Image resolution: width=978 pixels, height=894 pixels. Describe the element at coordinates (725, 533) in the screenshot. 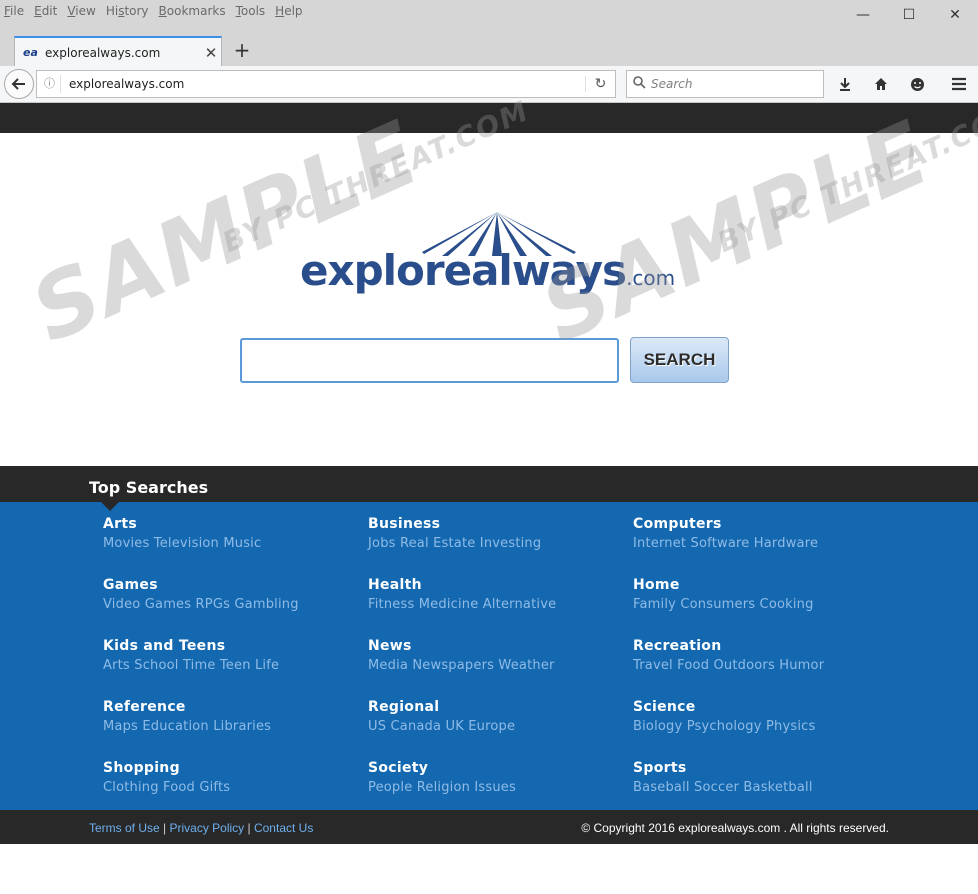

I see `category-computers: Computers Internet Software Hardware` at that location.